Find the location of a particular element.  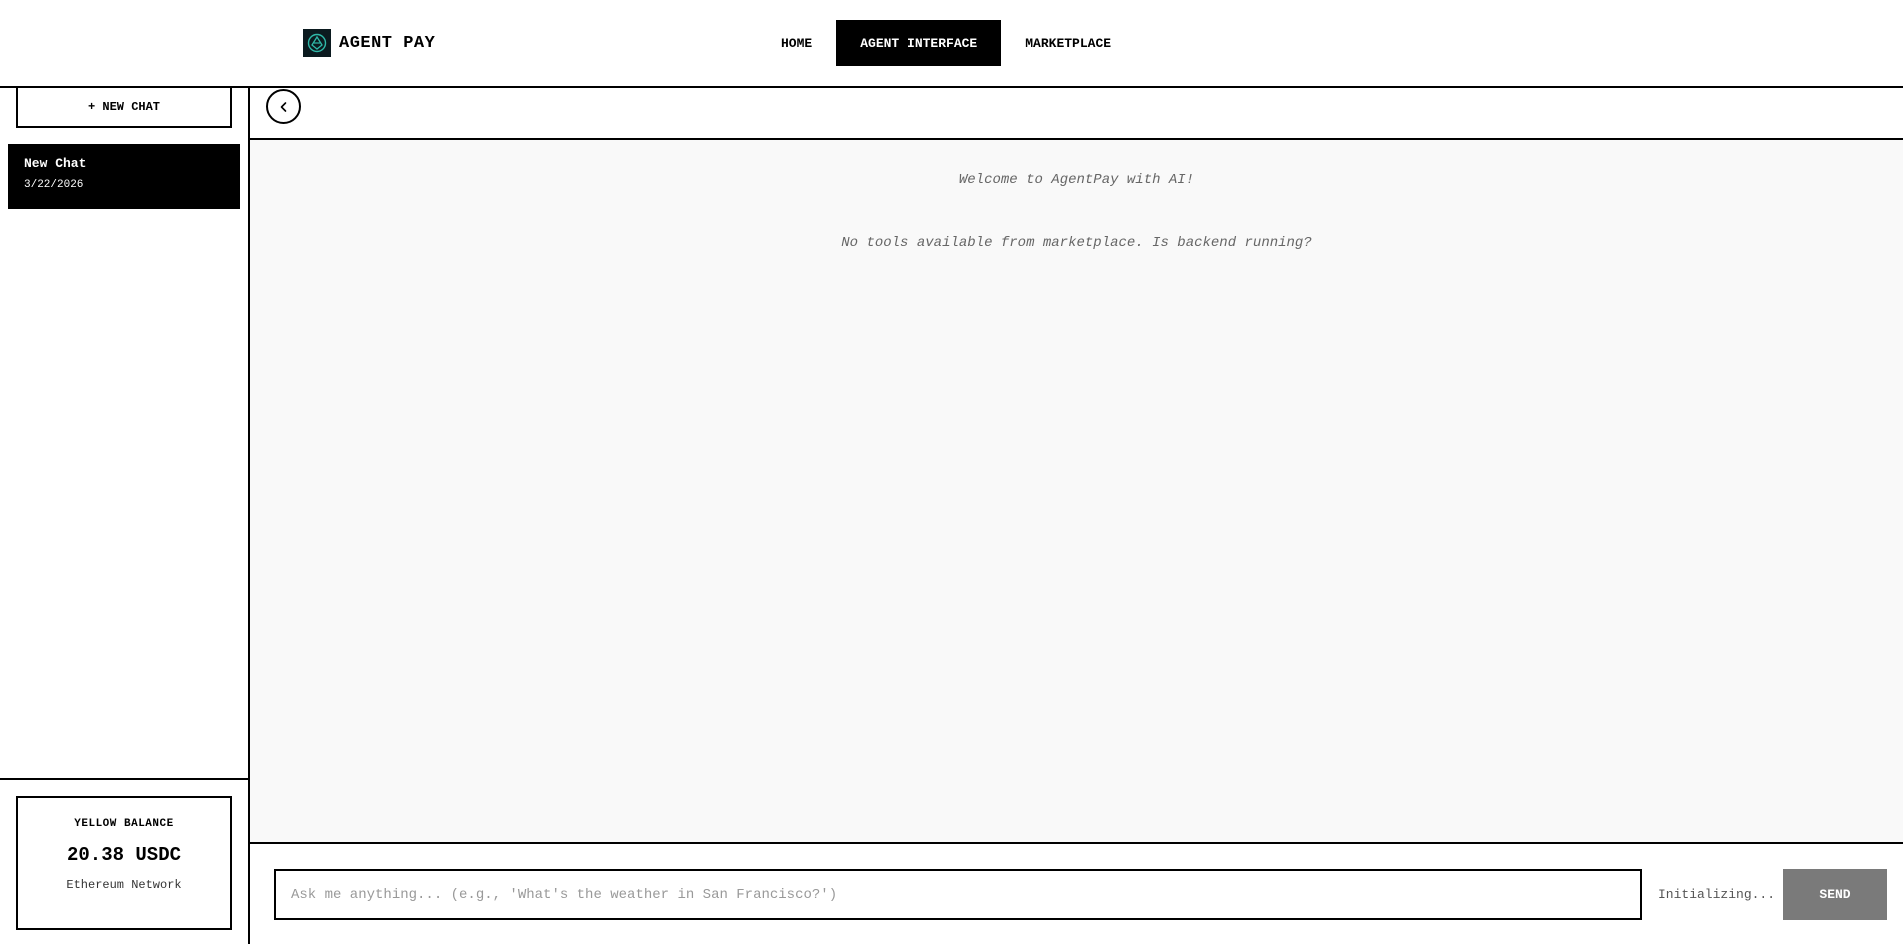

message-composer: Initializing... SEND is located at coordinates (1076, 894).